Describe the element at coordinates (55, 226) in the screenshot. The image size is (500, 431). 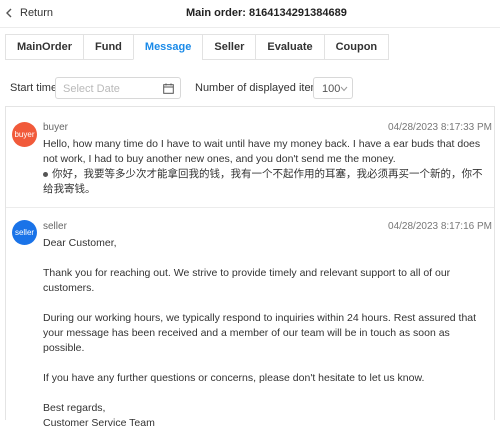
I see `message-sender: seller` at that location.